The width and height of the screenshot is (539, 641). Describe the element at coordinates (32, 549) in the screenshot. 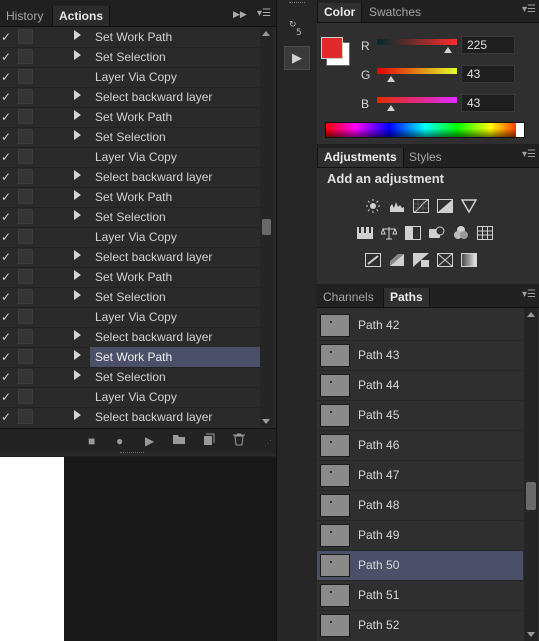

I see `document-canvas` at that location.